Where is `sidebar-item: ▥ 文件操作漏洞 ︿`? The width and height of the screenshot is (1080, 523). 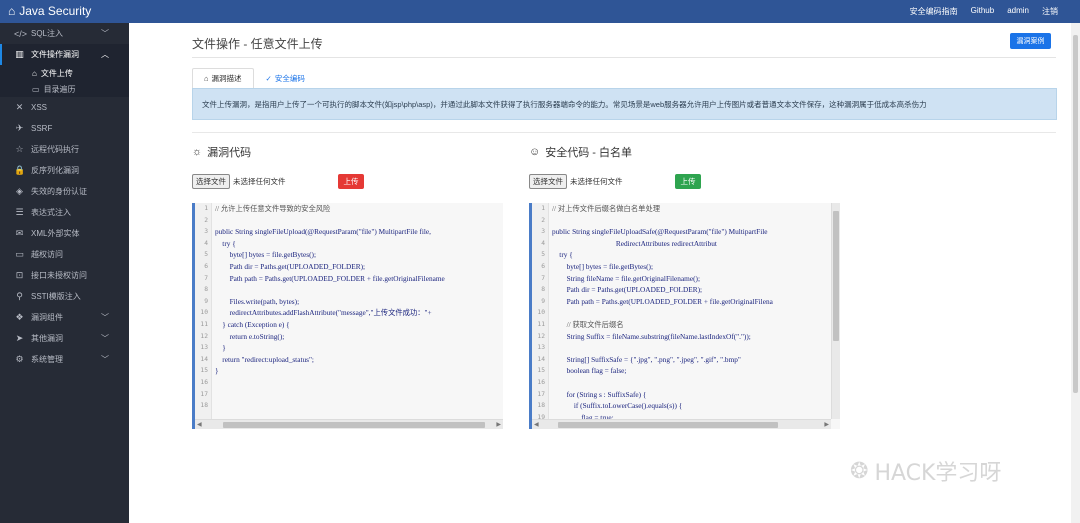
sidebar-item: ▥ 文件操作漏洞 ︿ is located at coordinates (64, 54).